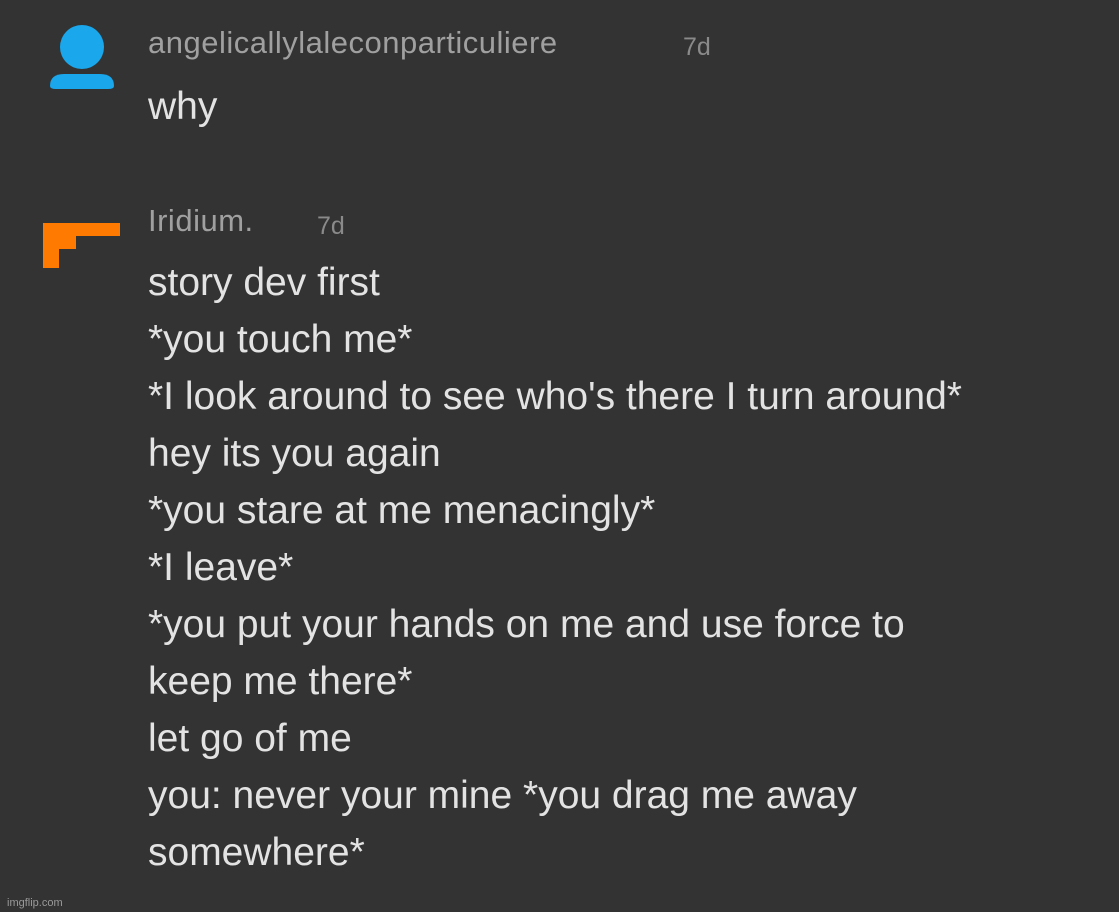 The width and height of the screenshot is (1119, 912). What do you see at coordinates (294, 453) in the screenshot?
I see `comment-line: hey its you again` at bounding box center [294, 453].